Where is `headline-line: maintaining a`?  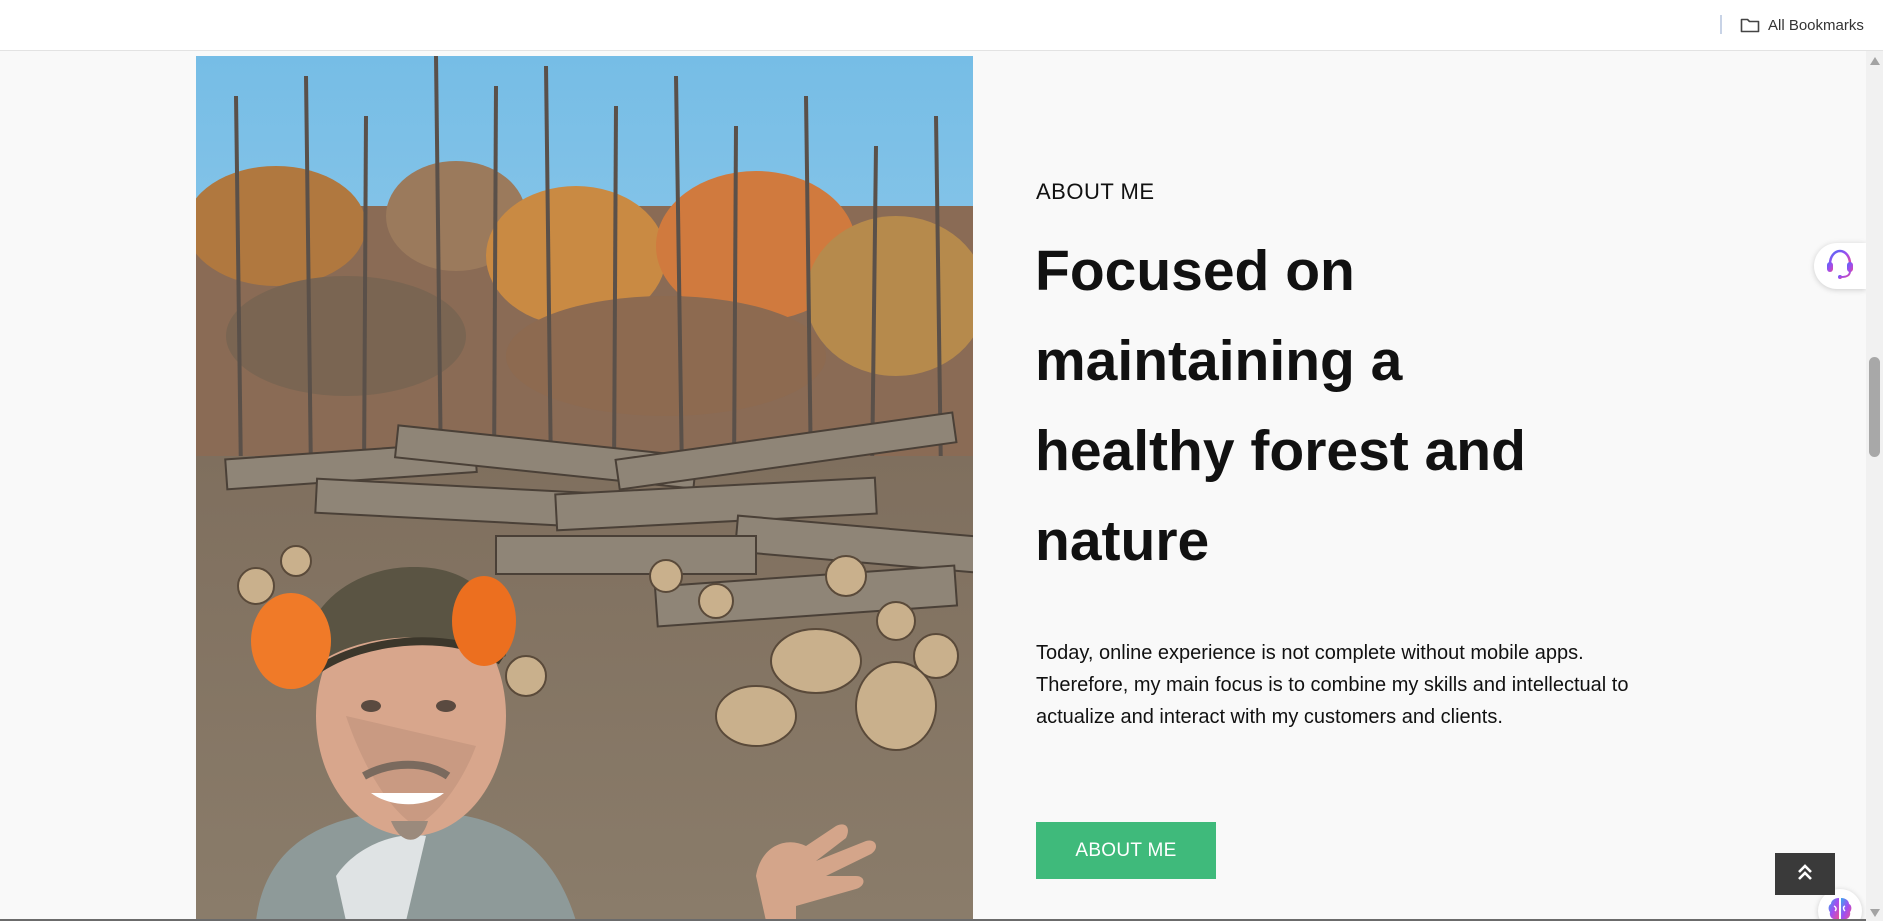
headline-line: maintaining a is located at coordinates (1219, 361).